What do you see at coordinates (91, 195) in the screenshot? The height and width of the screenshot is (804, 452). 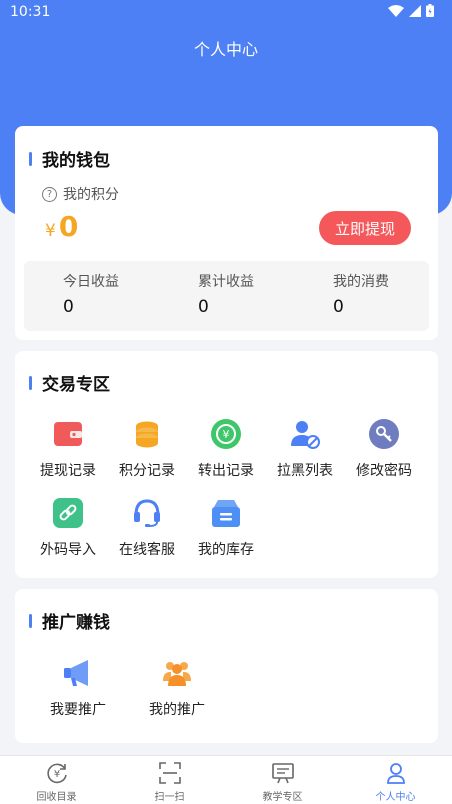 I see `points-label-text: 我的积分` at bounding box center [91, 195].